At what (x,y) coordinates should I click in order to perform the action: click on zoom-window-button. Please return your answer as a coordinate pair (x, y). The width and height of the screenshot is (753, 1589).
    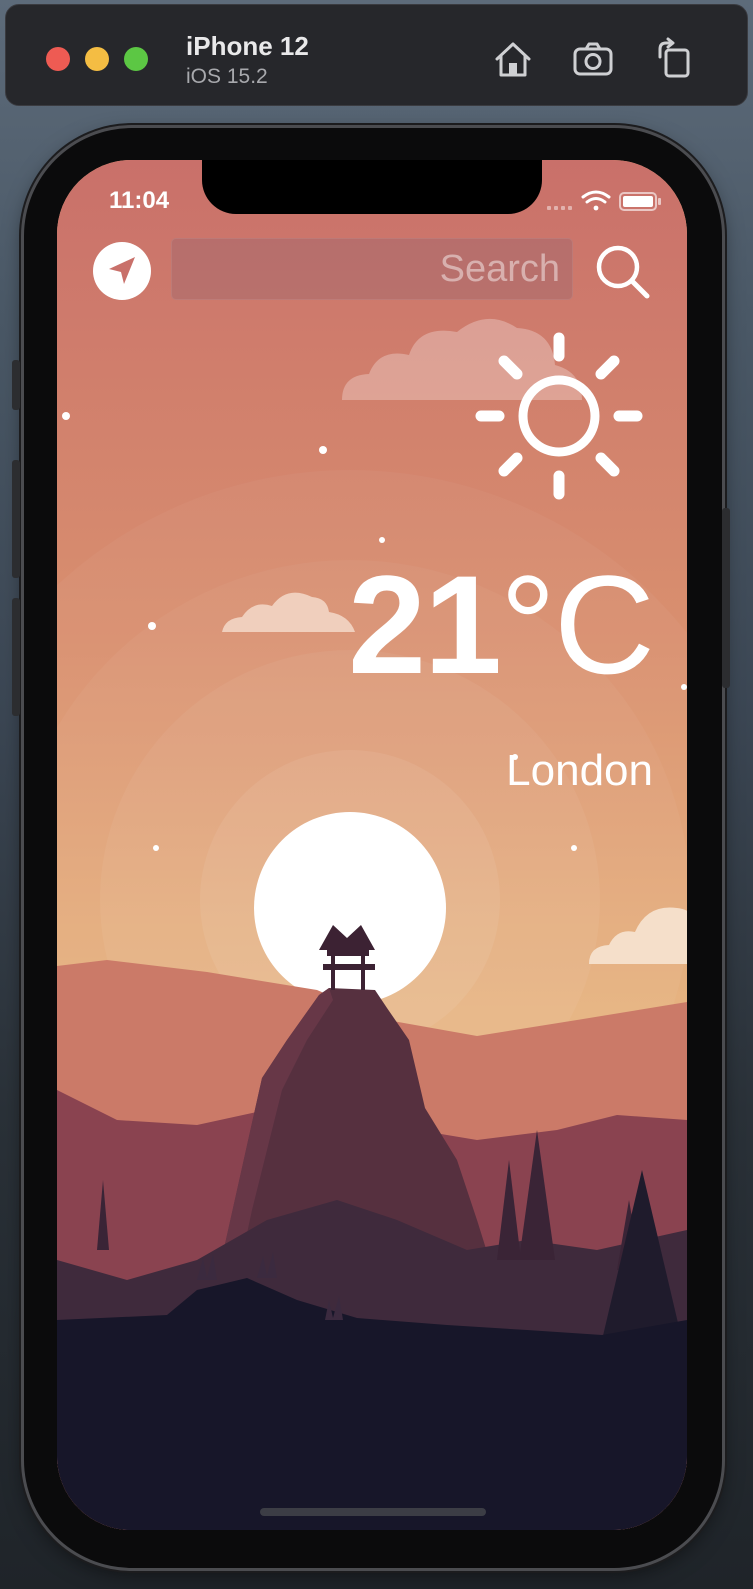
    Looking at the image, I should click on (136, 59).